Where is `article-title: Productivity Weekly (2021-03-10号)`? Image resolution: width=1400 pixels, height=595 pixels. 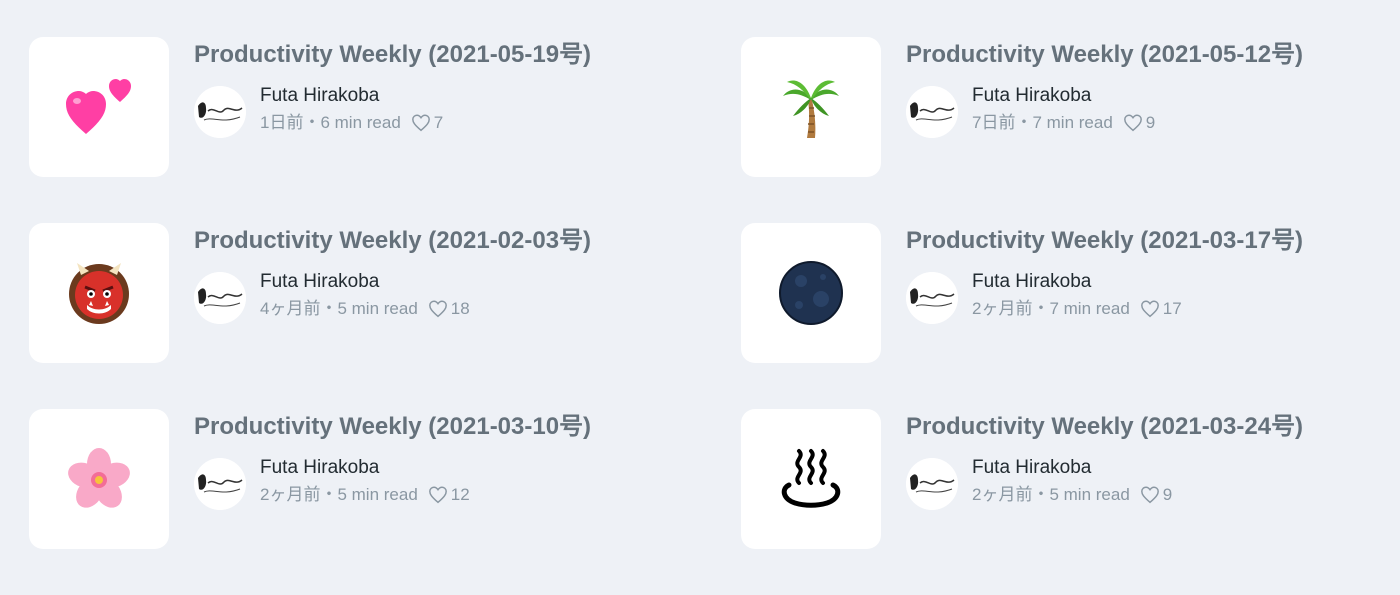 article-title: Productivity Weekly (2021-03-10号) is located at coordinates (392, 427).